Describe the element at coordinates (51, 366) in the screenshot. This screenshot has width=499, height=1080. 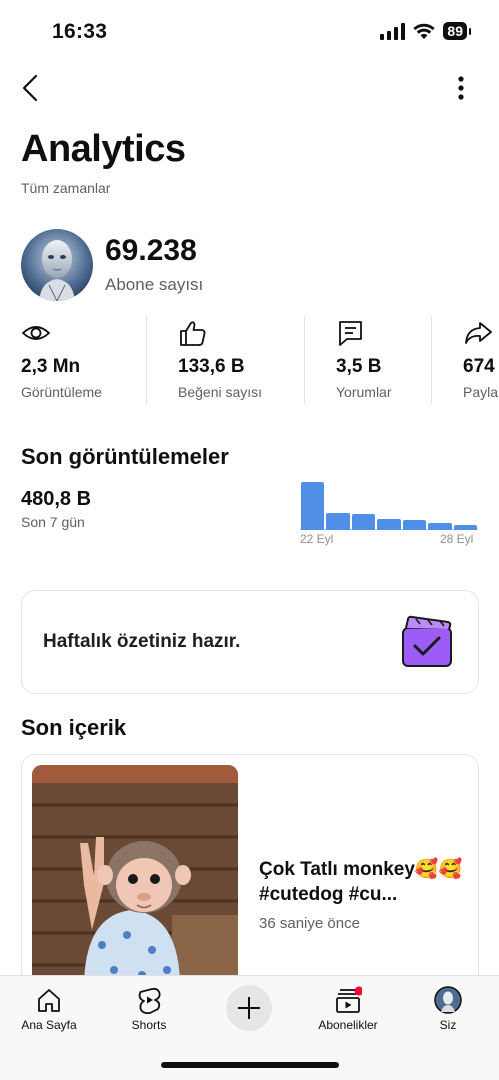
I see `metric-value: 2,3 Mn` at that location.